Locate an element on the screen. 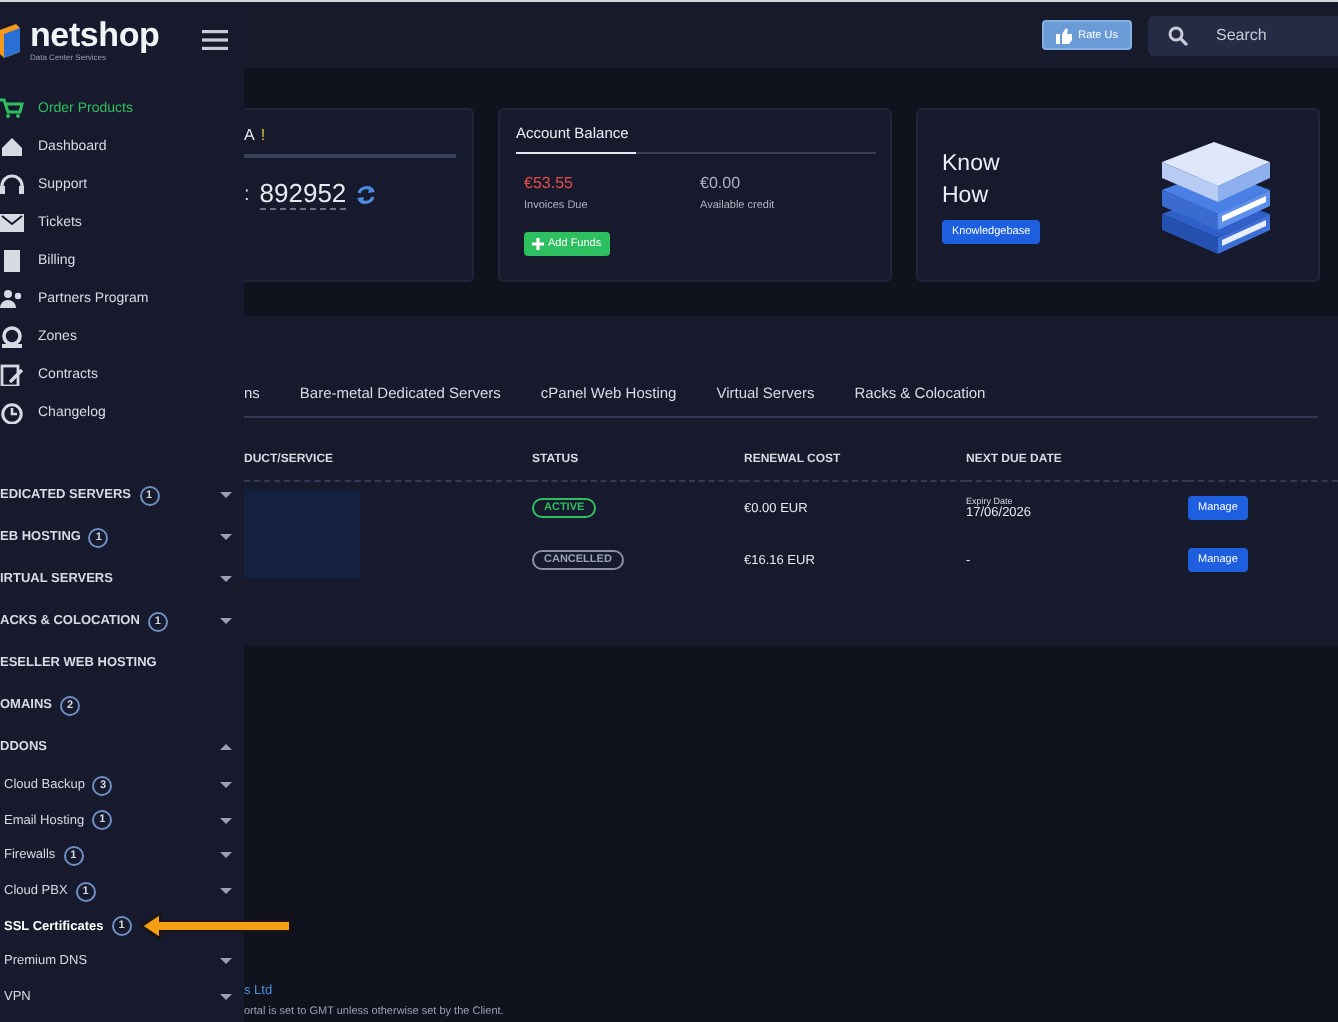 This screenshot has height=1022, width=1338. credit-amount: €0.00 is located at coordinates (721, 183).